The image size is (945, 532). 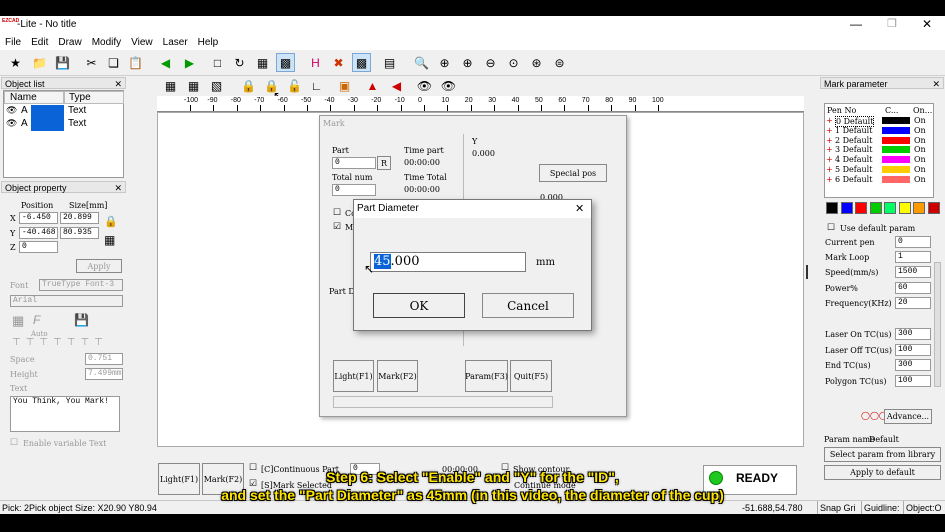 I want to click on lock-ratio-icon: 🔒, so click(x=111, y=221).